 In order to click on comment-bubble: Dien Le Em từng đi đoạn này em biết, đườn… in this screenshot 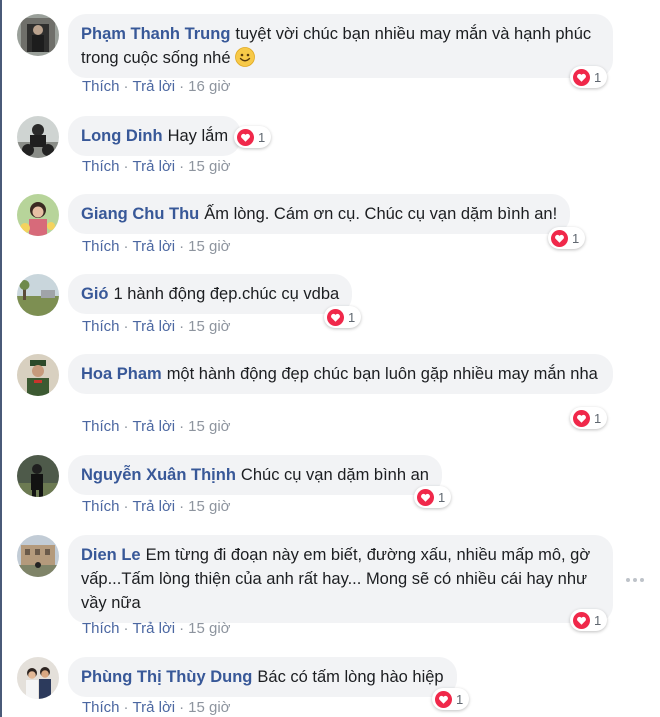, I will do `click(340, 579)`.